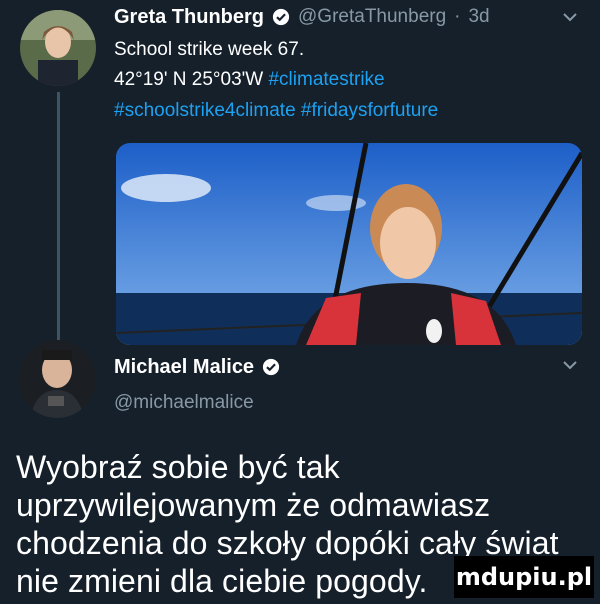 The image size is (600, 604). Describe the element at coordinates (189, 79) in the screenshot. I see `coordinates: 42°19' N 25°03'W` at that location.